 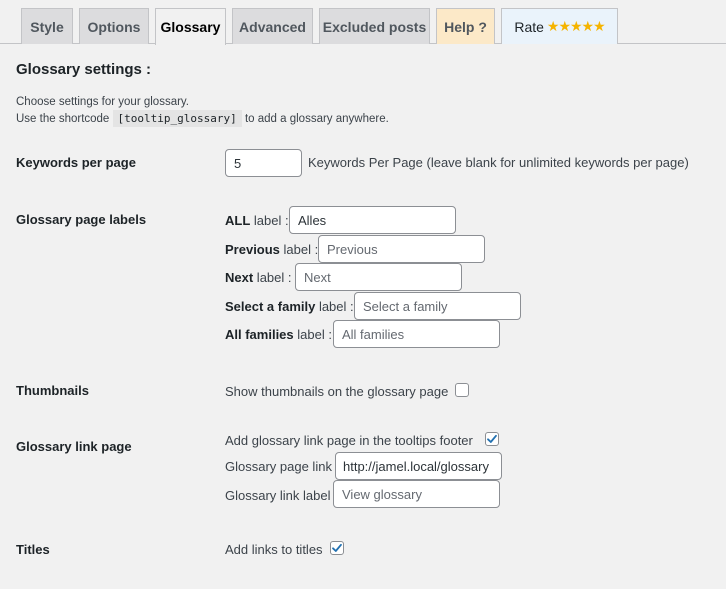 I want to click on previous-label-input, so click(x=401, y=249).